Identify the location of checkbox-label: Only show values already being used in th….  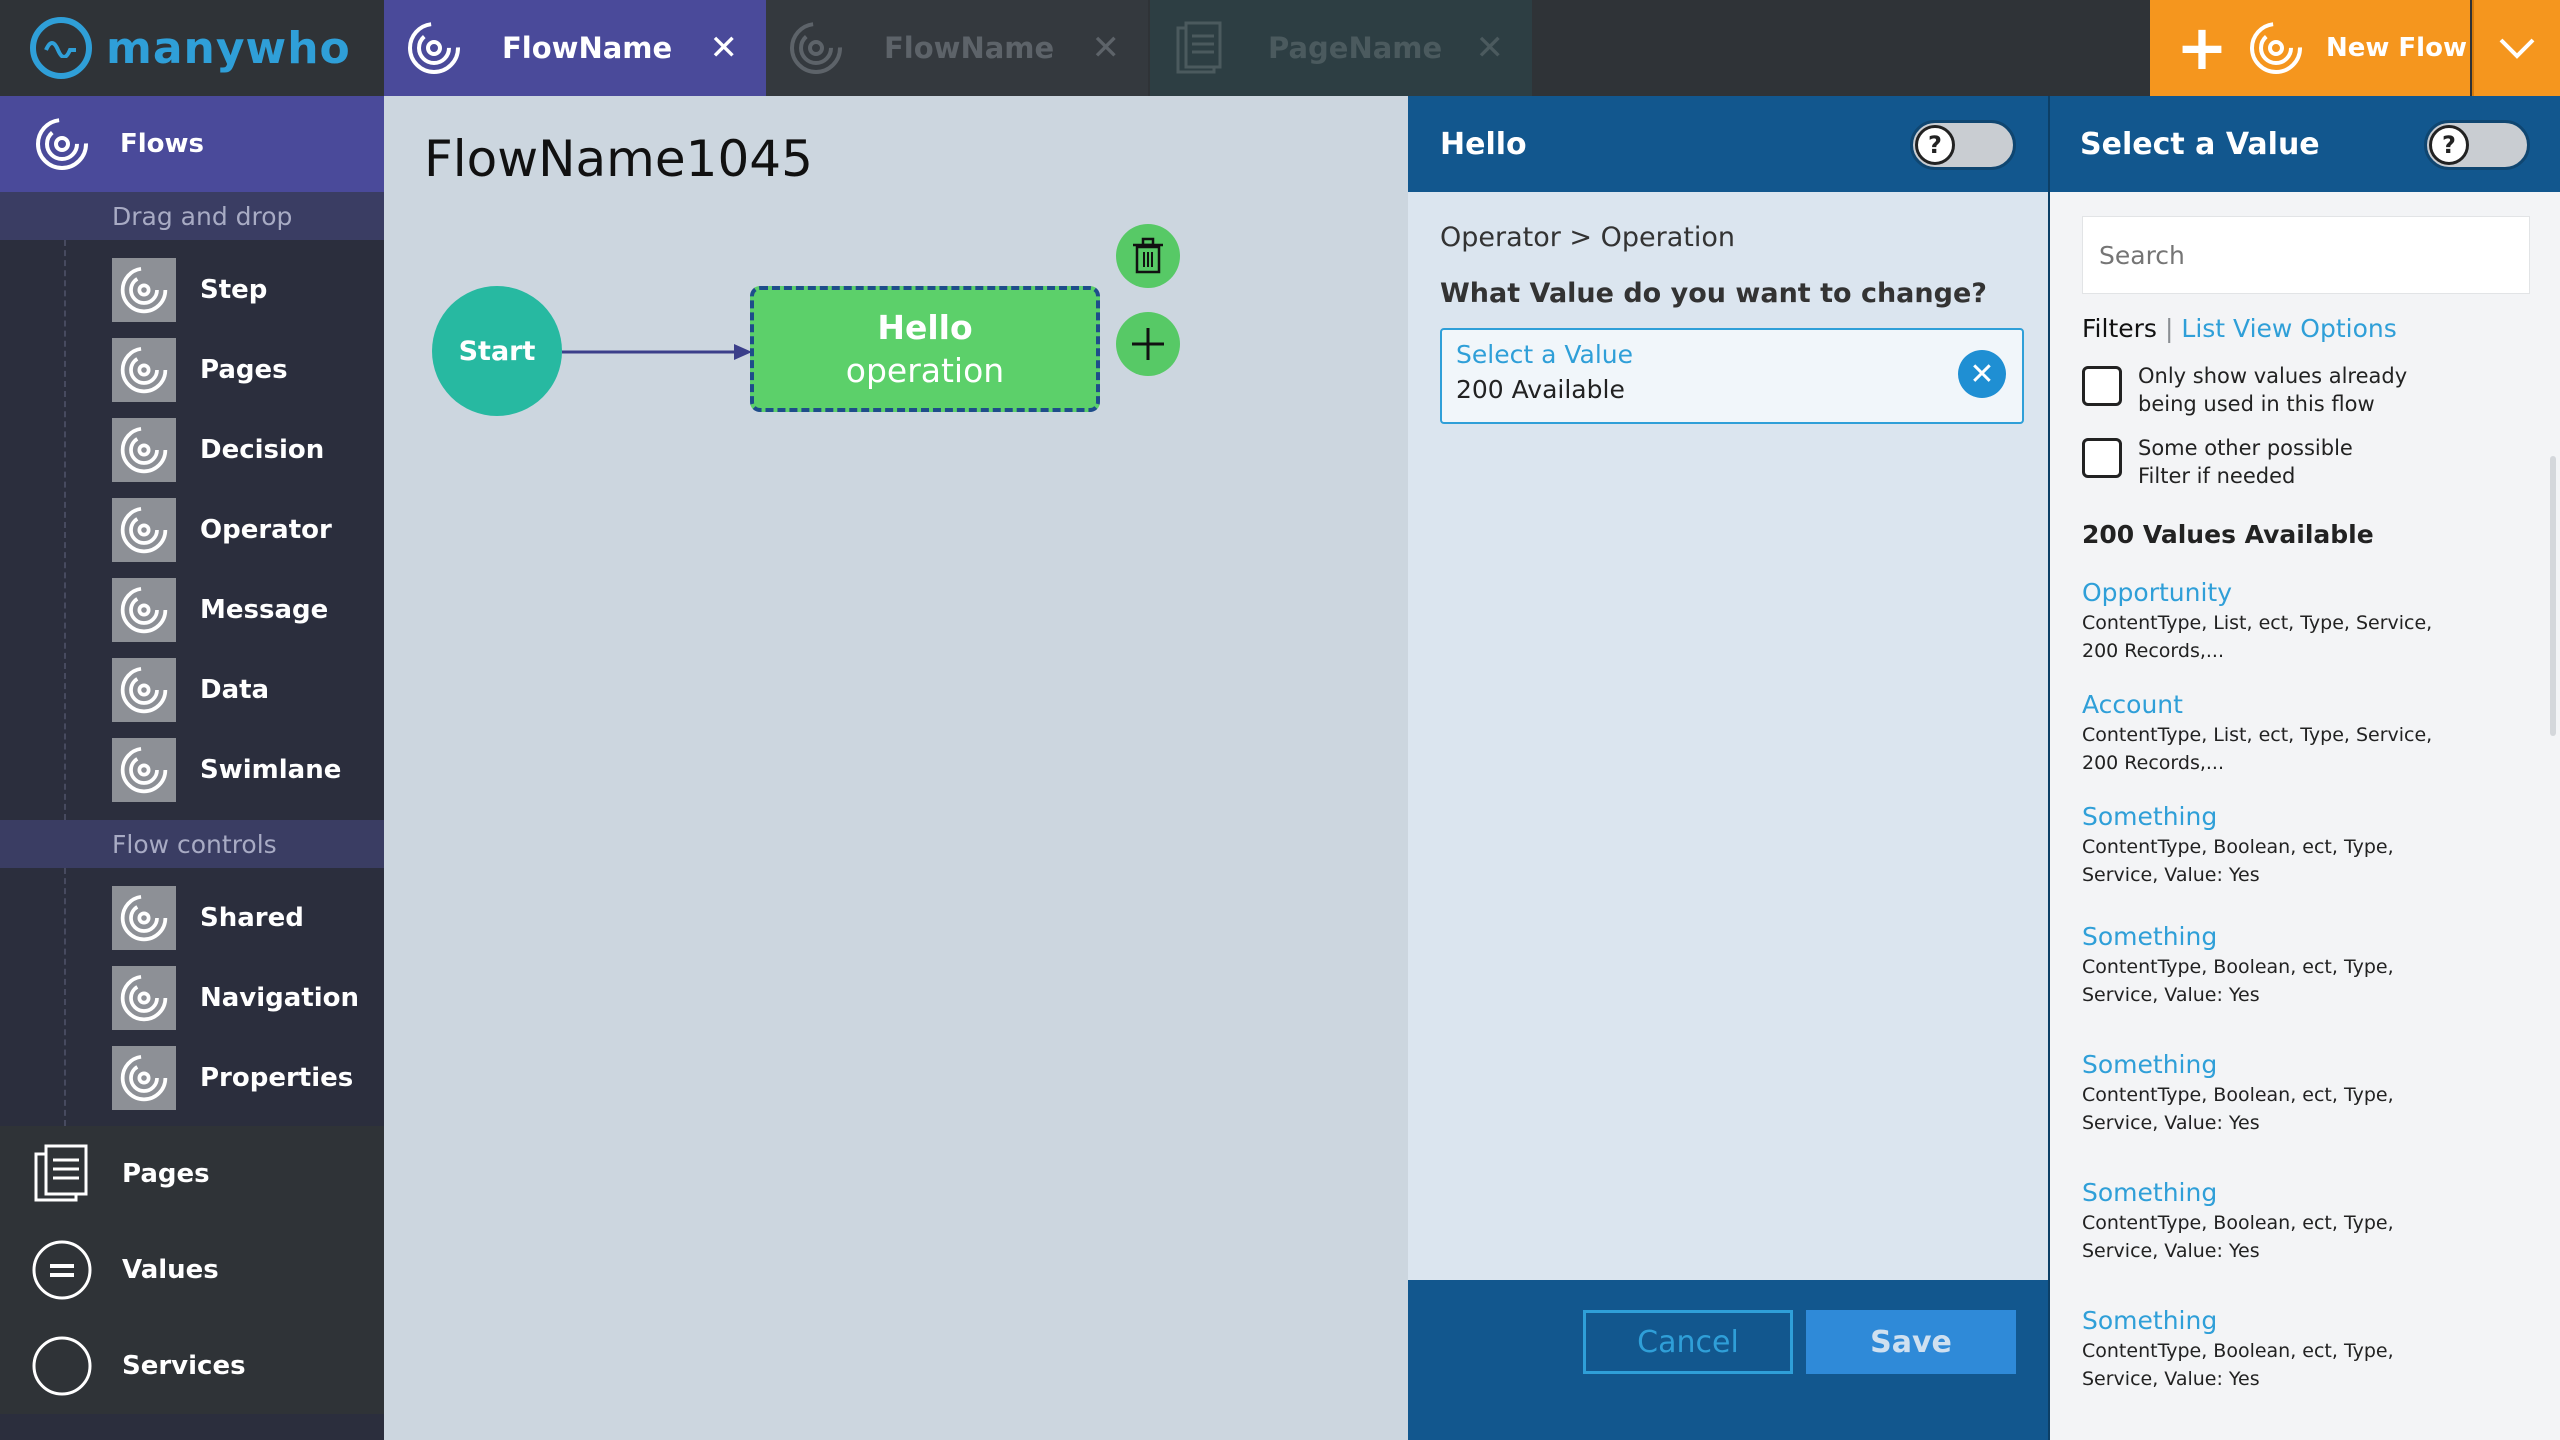
(2273, 390).